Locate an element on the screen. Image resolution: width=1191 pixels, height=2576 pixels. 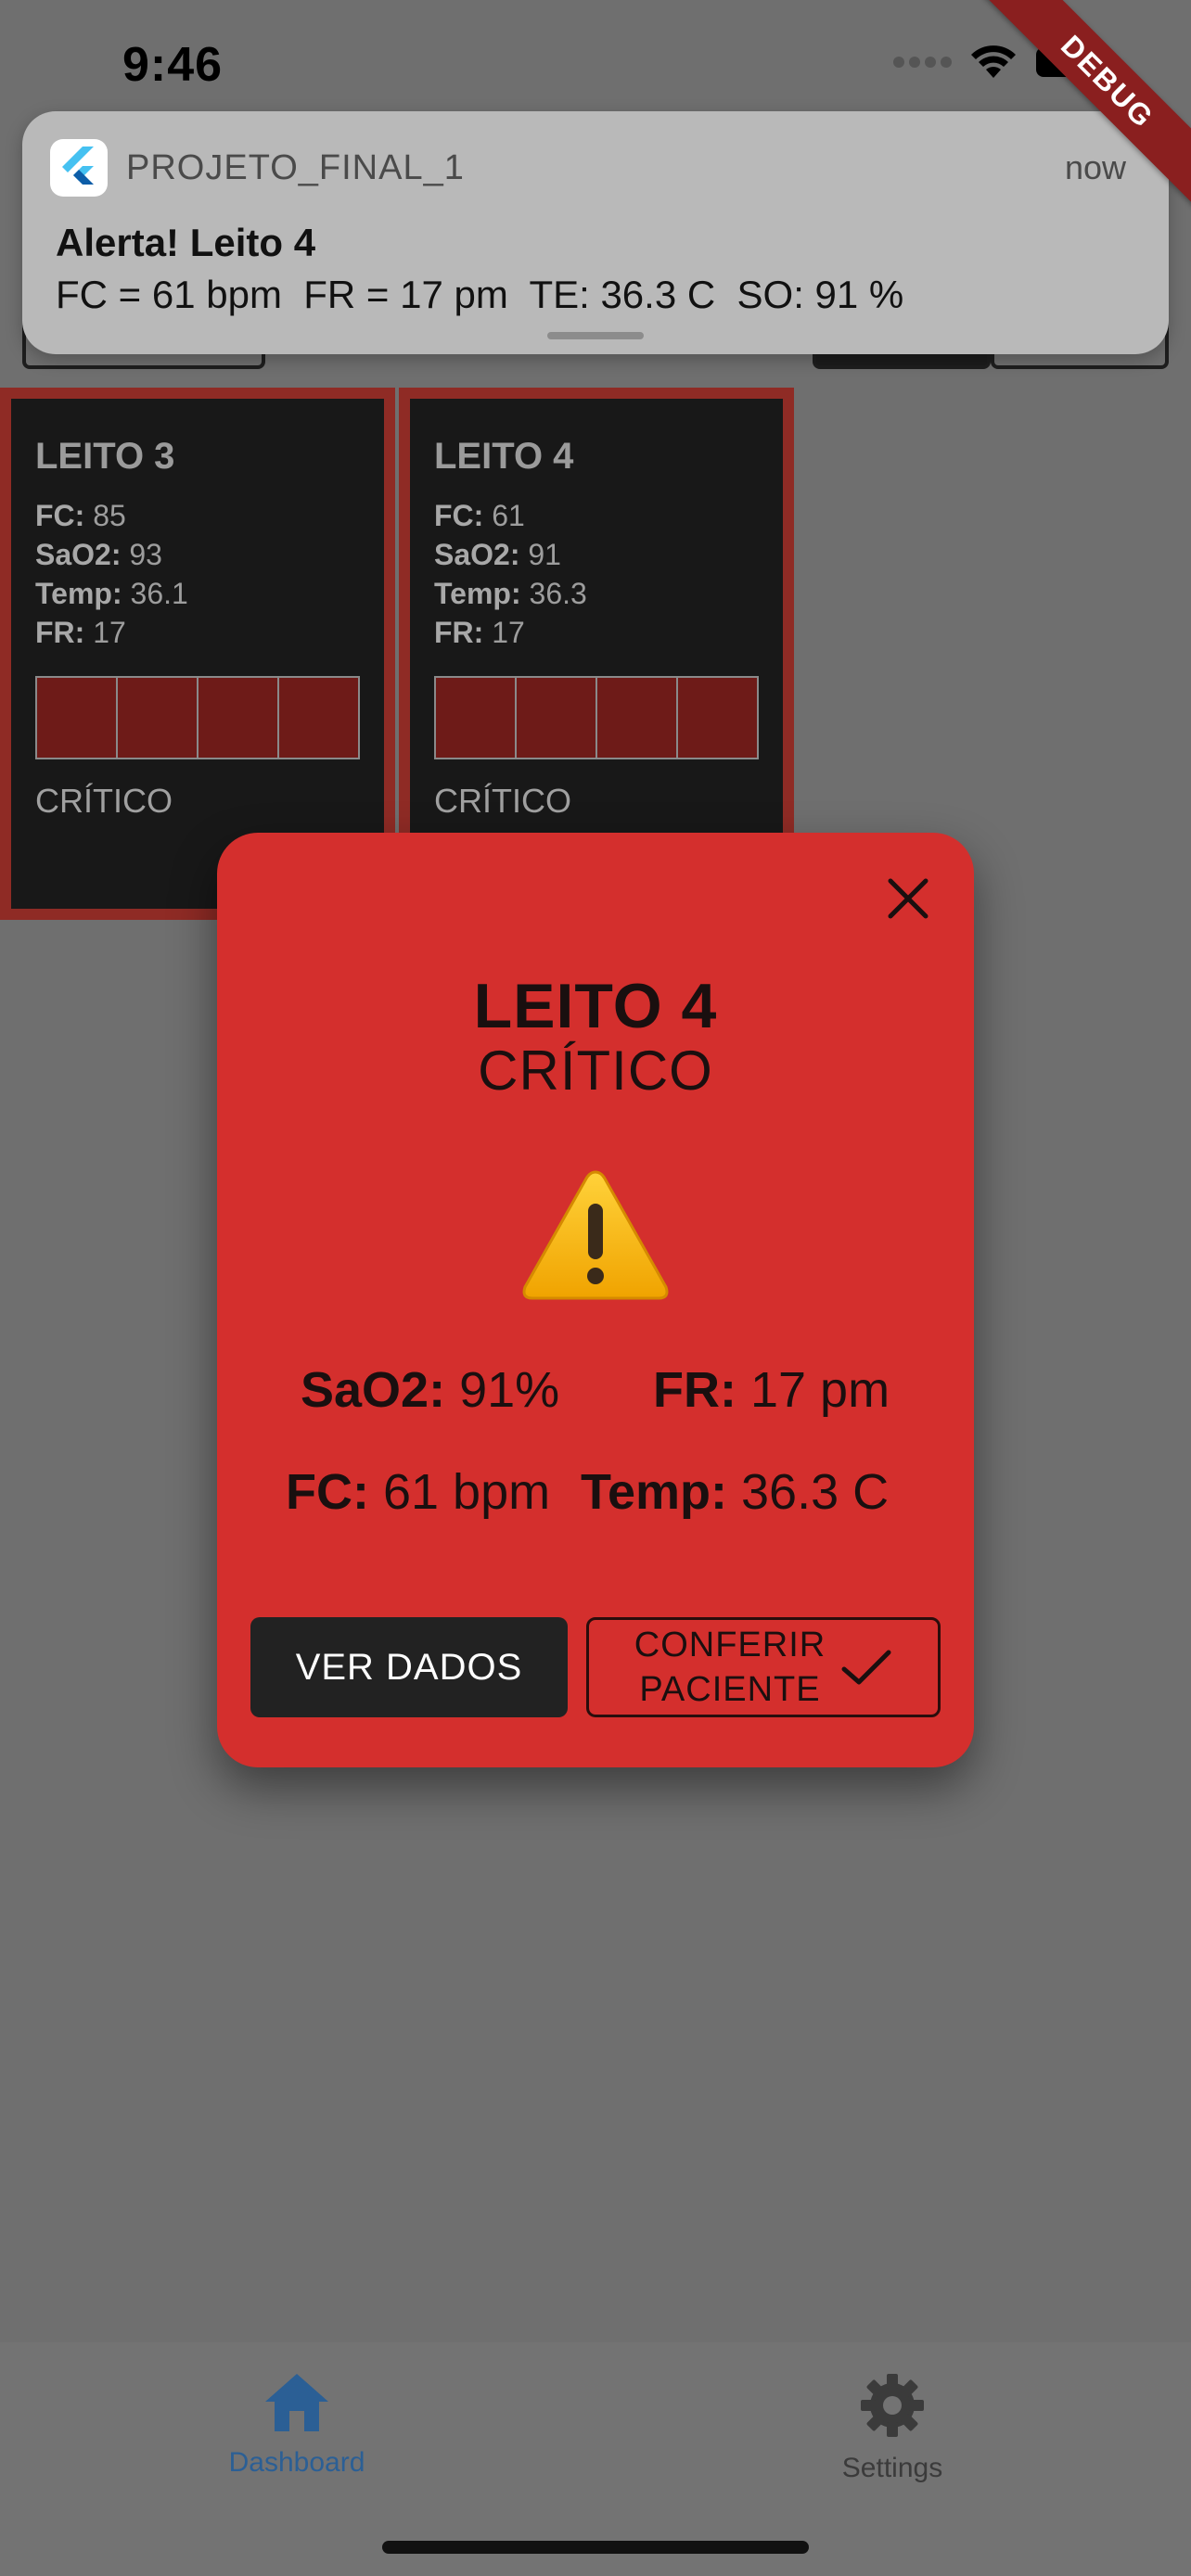
home-icon is located at coordinates (296, 2402).